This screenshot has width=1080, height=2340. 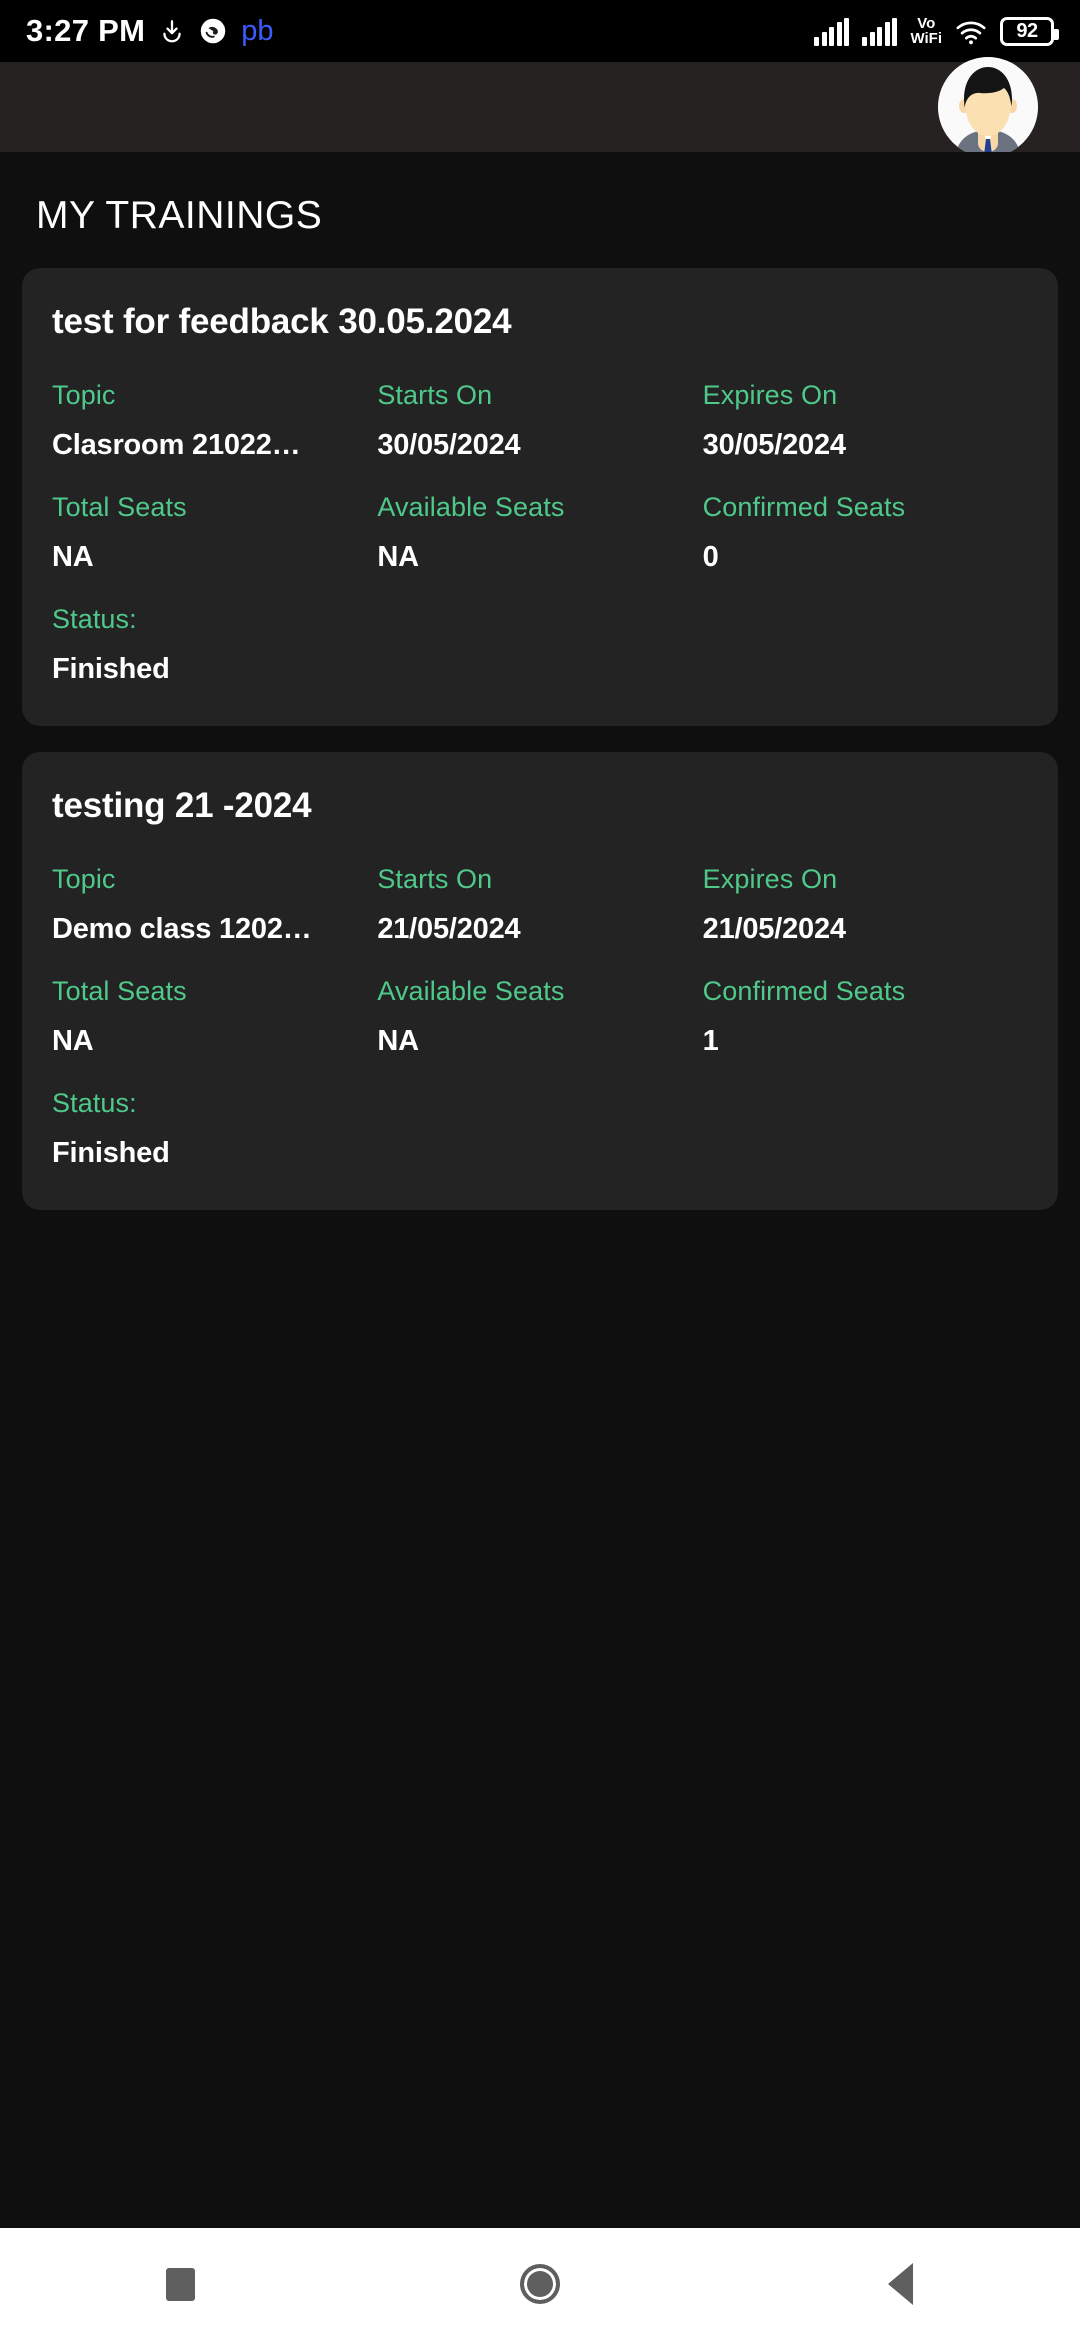 What do you see at coordinates (710, 557) in the screenshot?
I see `confirmed-seats-value: 0` at bounding box center [710, 557].